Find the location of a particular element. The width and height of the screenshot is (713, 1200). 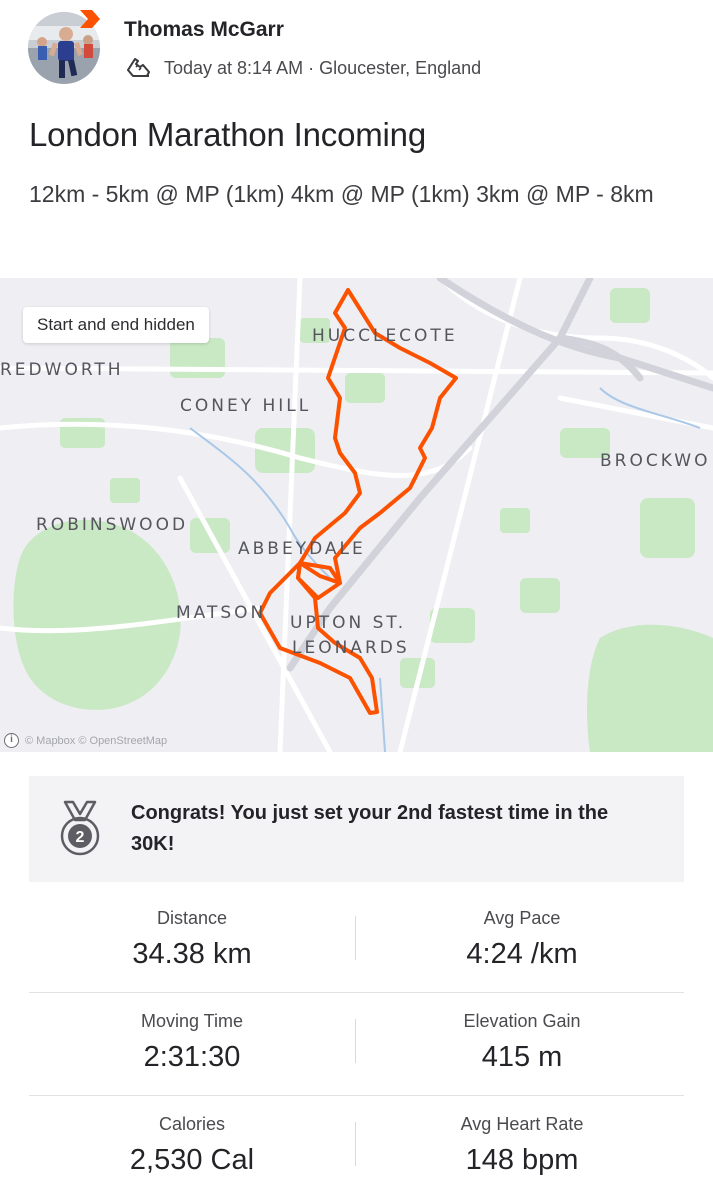

stat-moving-time: Moving Time 2:31:30 is located at coordinates (192, 1033).